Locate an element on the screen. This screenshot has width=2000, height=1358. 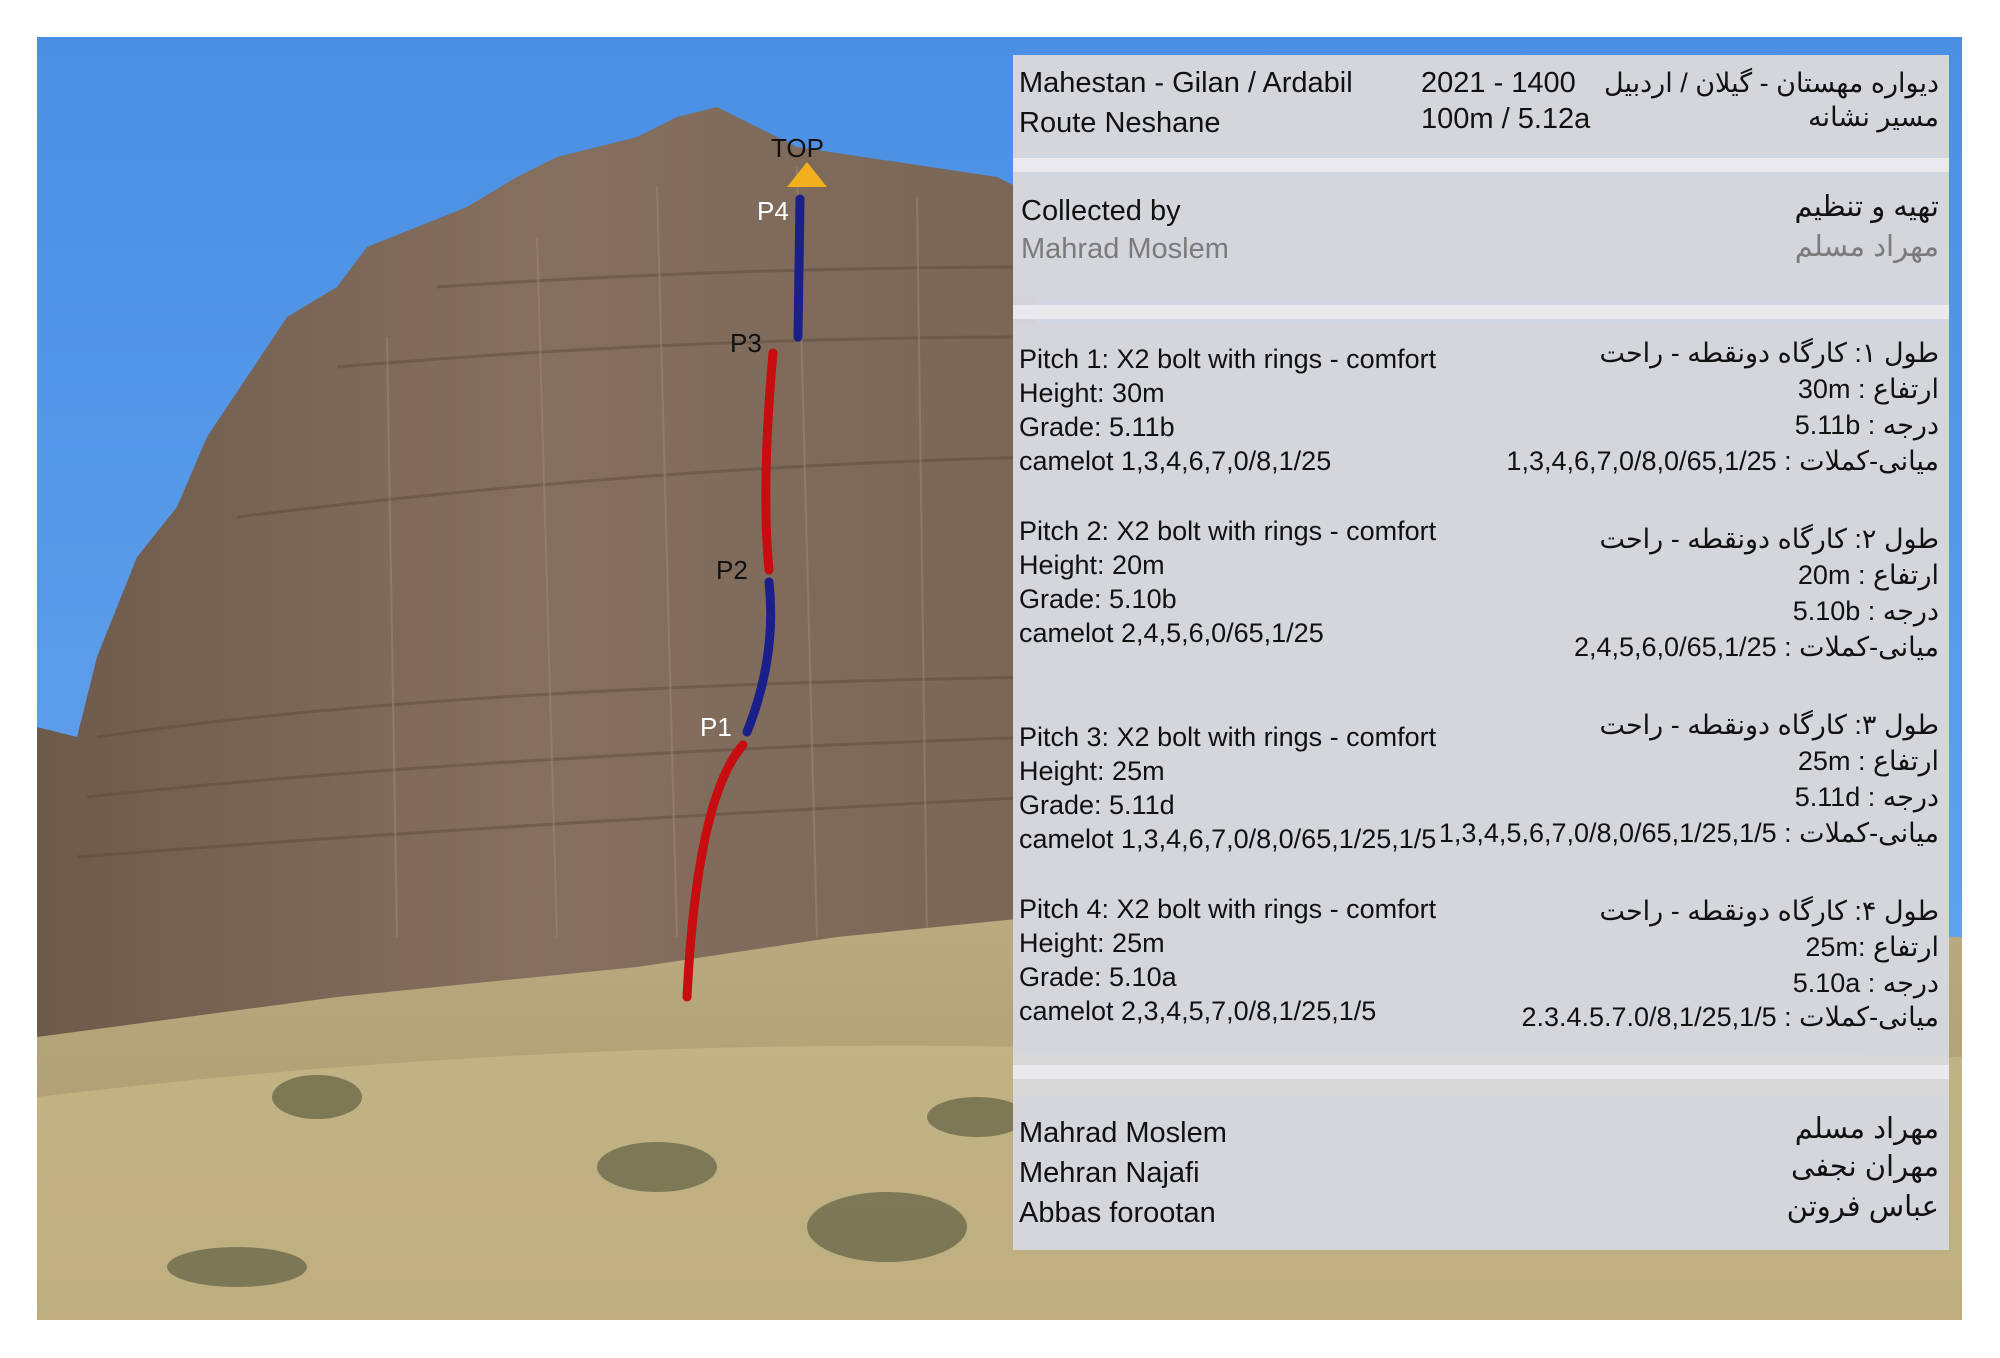
pitch-title-en: Pitch 4: X2 bolt with rings - comfort is located at coordinates (1228, 909).